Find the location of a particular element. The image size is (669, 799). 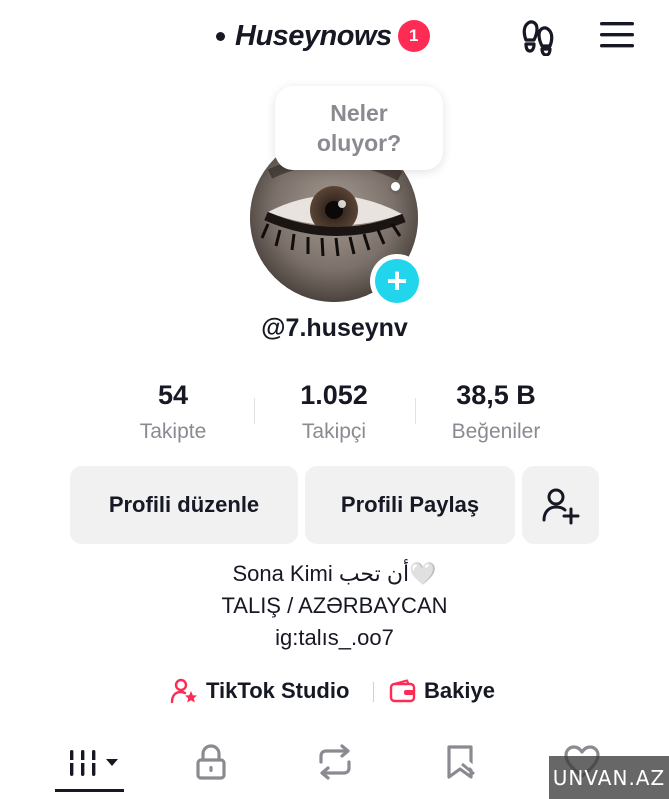

stat-likes: 38,5 B Beğeniler is located at coordinates (496, 411).